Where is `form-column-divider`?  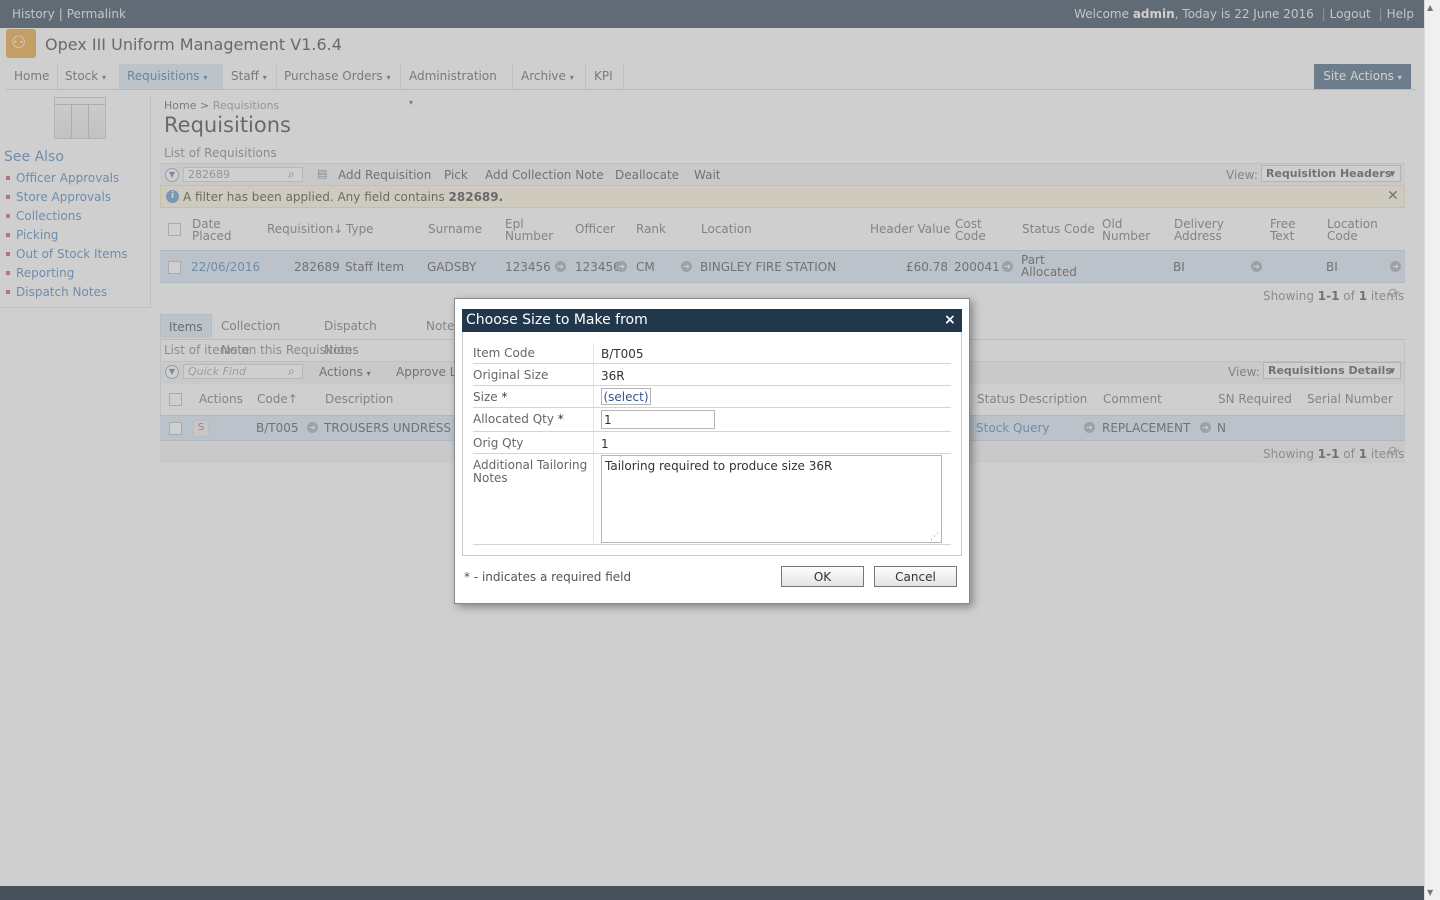 form-column-divider is located at coordinates (593, 443).